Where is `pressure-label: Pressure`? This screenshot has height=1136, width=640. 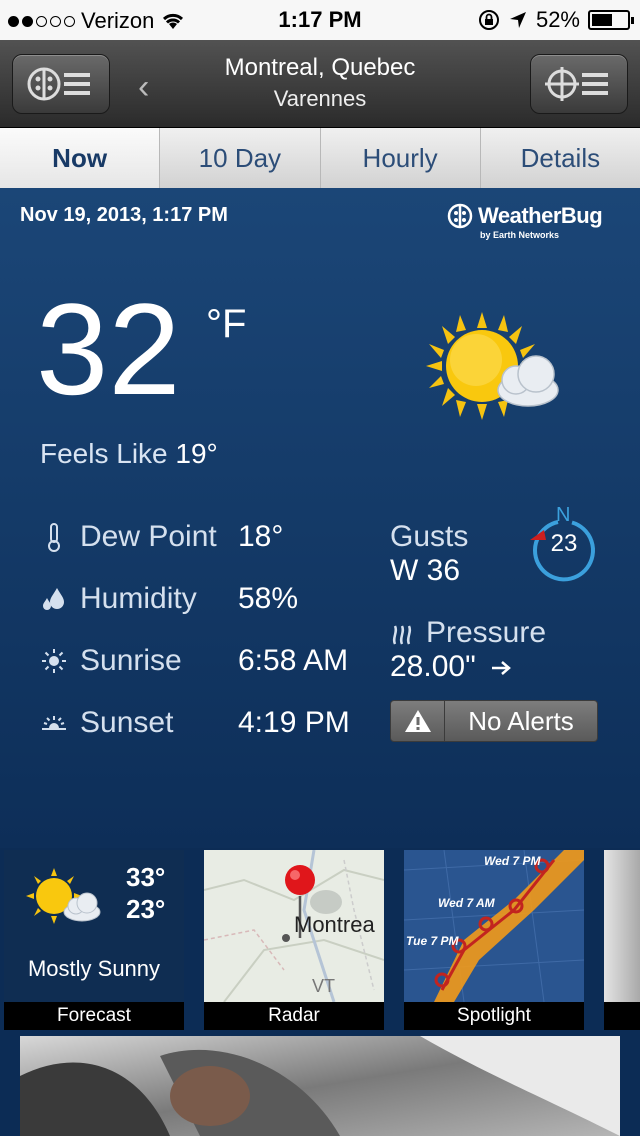 pressure-label: Pressure is located at coordinates (486, 632).